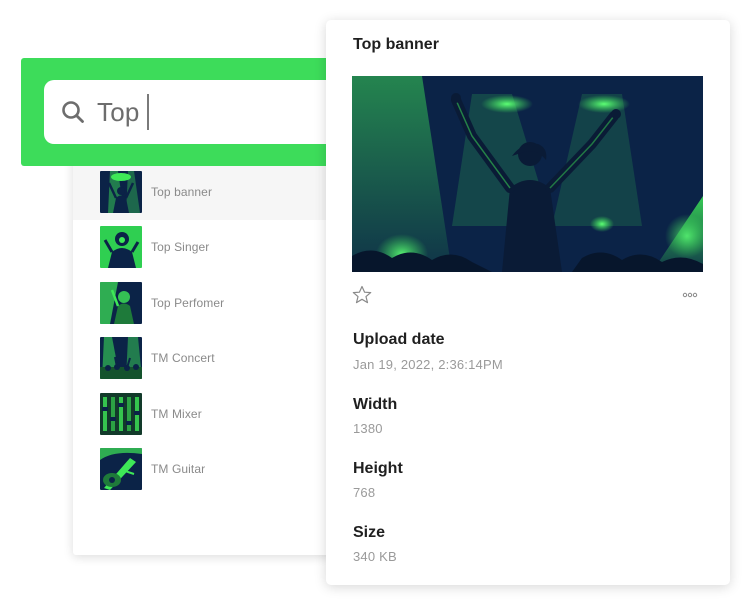  Describe the element at coordinates (178, 469) in the screenshot. I see `list-item-label: TM Guitar` at that location.